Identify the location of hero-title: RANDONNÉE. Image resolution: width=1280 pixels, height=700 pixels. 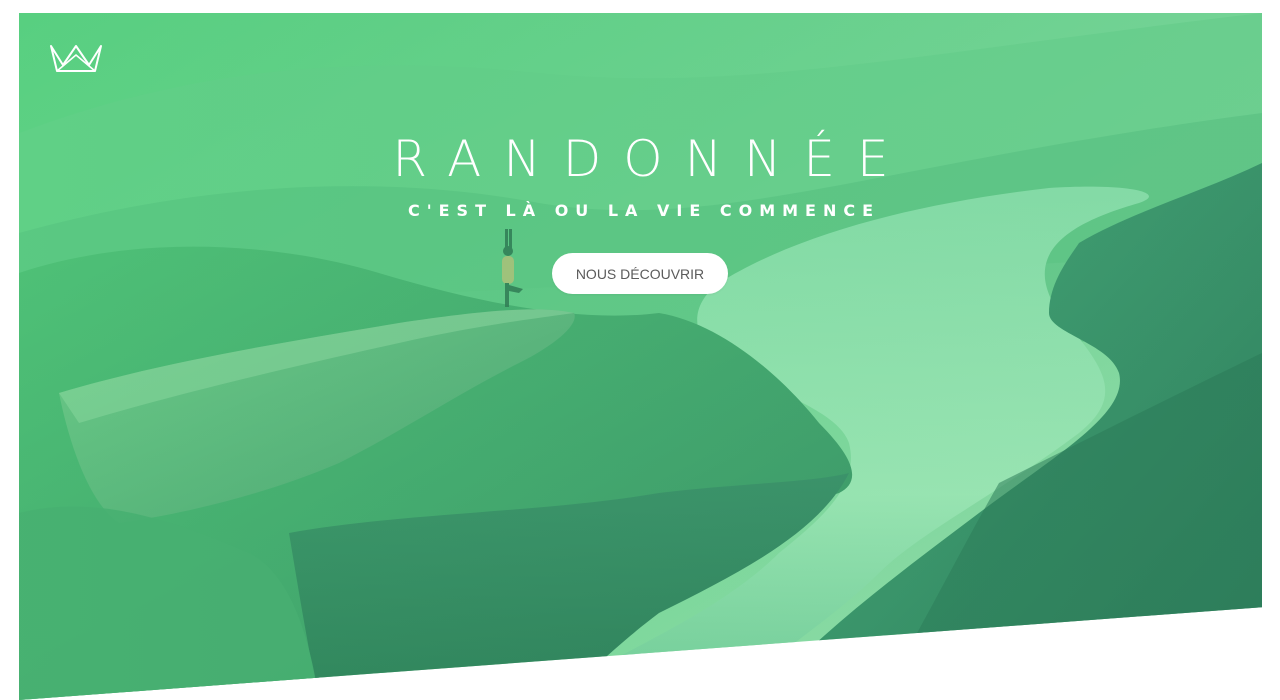
(651, 159).